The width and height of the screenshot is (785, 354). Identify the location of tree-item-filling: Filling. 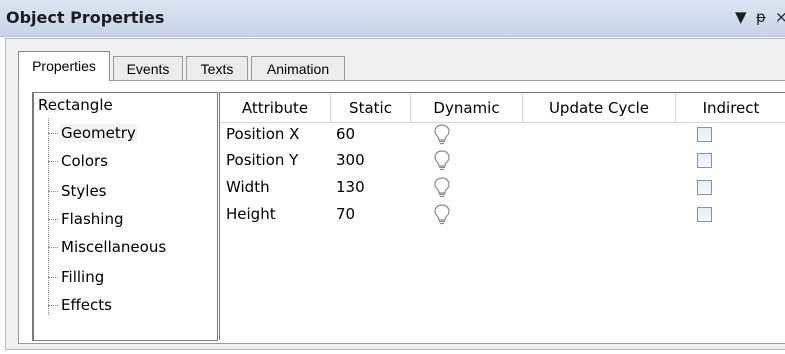
(76, 277).